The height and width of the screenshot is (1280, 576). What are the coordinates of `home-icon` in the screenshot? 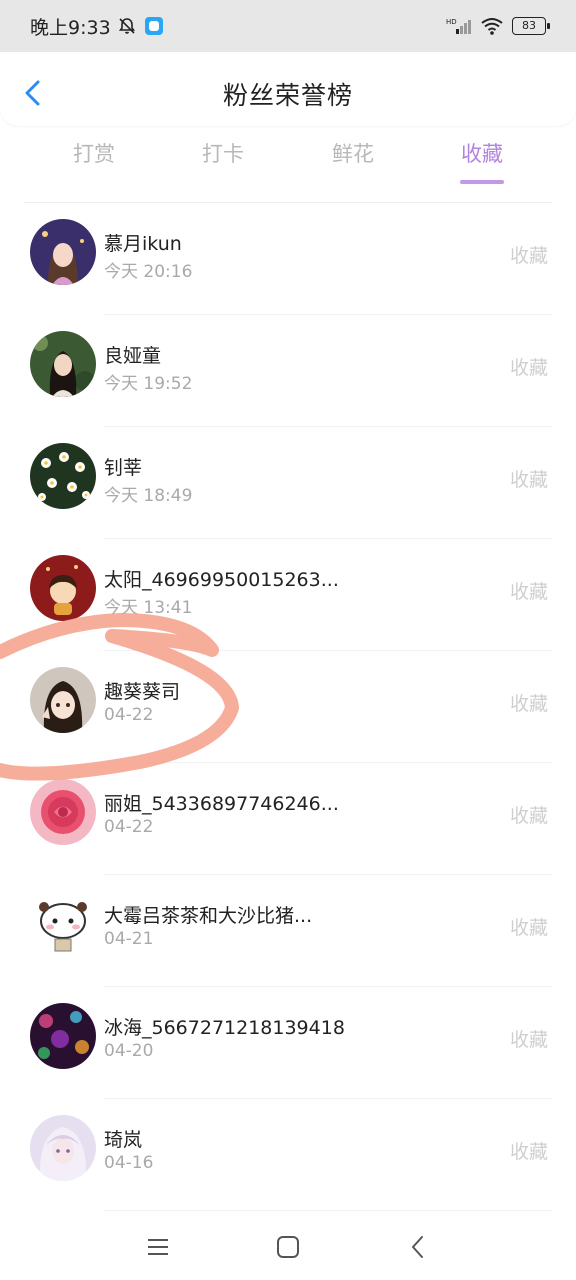 It's located at (288, 1247).